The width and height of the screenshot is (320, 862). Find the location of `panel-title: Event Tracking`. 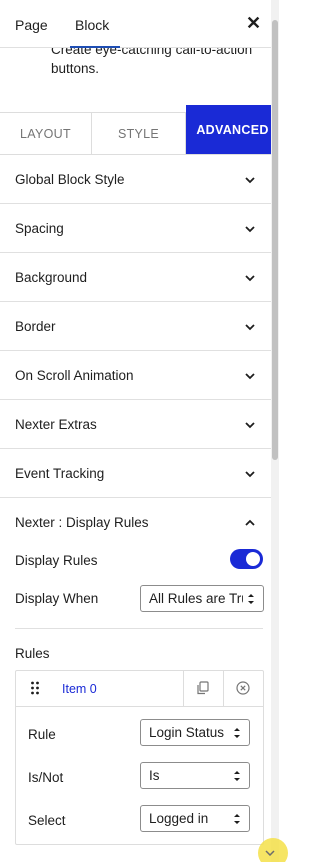

panel-title: Event Tracking is located at coordinates (60, 473).